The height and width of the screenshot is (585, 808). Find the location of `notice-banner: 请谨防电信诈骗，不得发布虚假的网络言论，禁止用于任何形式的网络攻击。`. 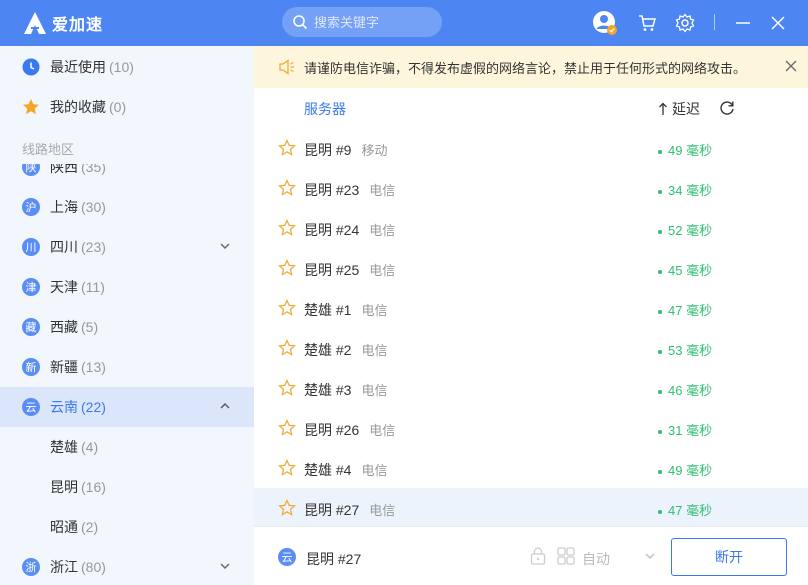

notice-banner: 请谨防电信诈骗，不得发布虚假的网络言论，禁止用于任何形式的网络攻击。 is located at coordinates (531, 67).